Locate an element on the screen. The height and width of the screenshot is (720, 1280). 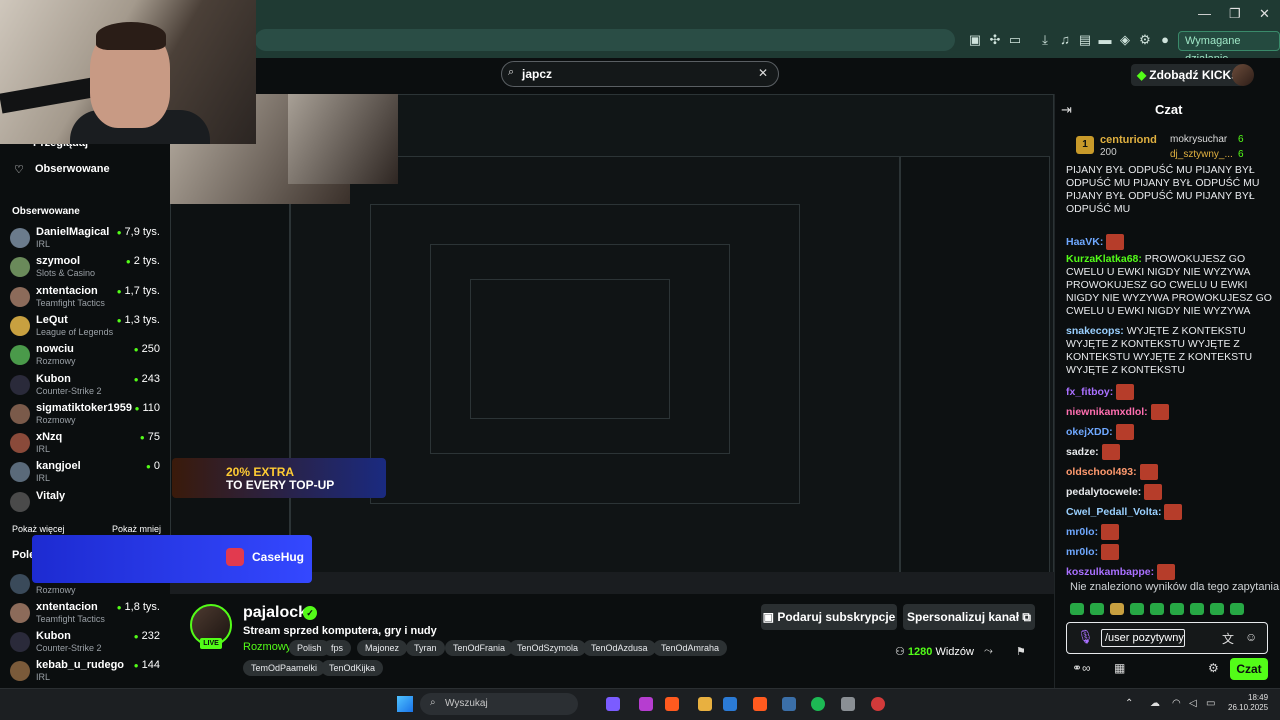
stream-tag: Tyran is located at coordinates (425, 648).